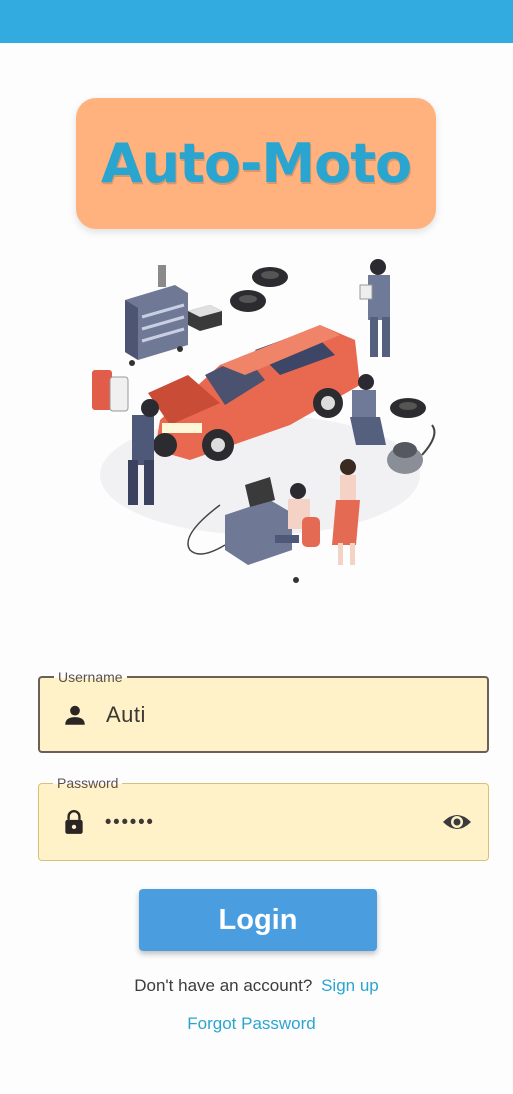  What do you see at coordinates (126, 715) in the screenshot?
I see `username-input: Auti` at bounding box center [126, 715].